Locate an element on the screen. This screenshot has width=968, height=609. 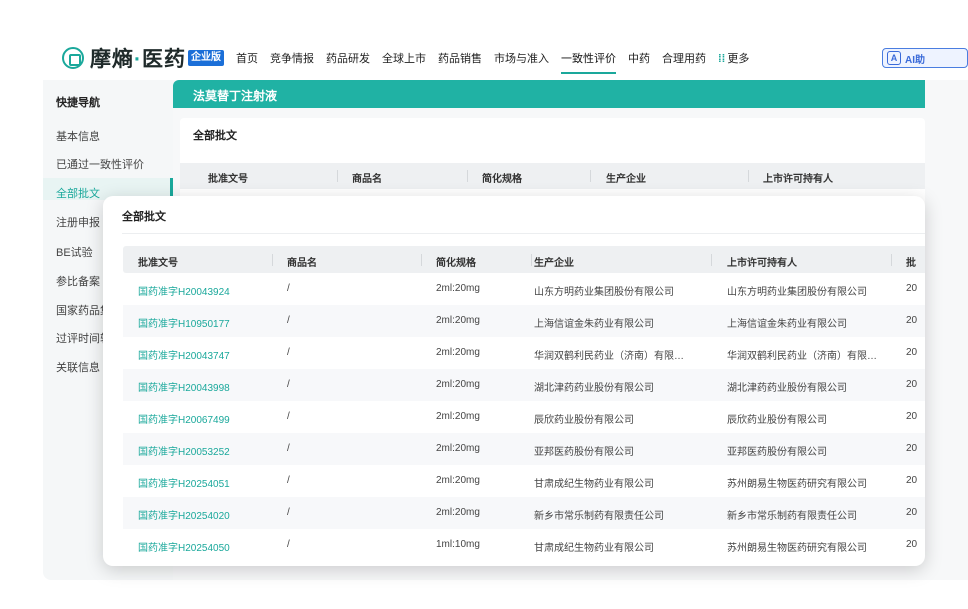
nav-item: 首页 is located at coordinates (247, 59).